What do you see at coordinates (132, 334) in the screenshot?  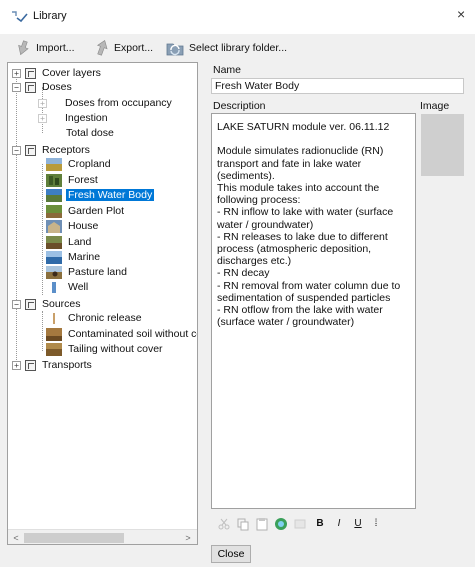 I see `tree-node-label: Contaminated soil without co` at bounding box center [132, 334].